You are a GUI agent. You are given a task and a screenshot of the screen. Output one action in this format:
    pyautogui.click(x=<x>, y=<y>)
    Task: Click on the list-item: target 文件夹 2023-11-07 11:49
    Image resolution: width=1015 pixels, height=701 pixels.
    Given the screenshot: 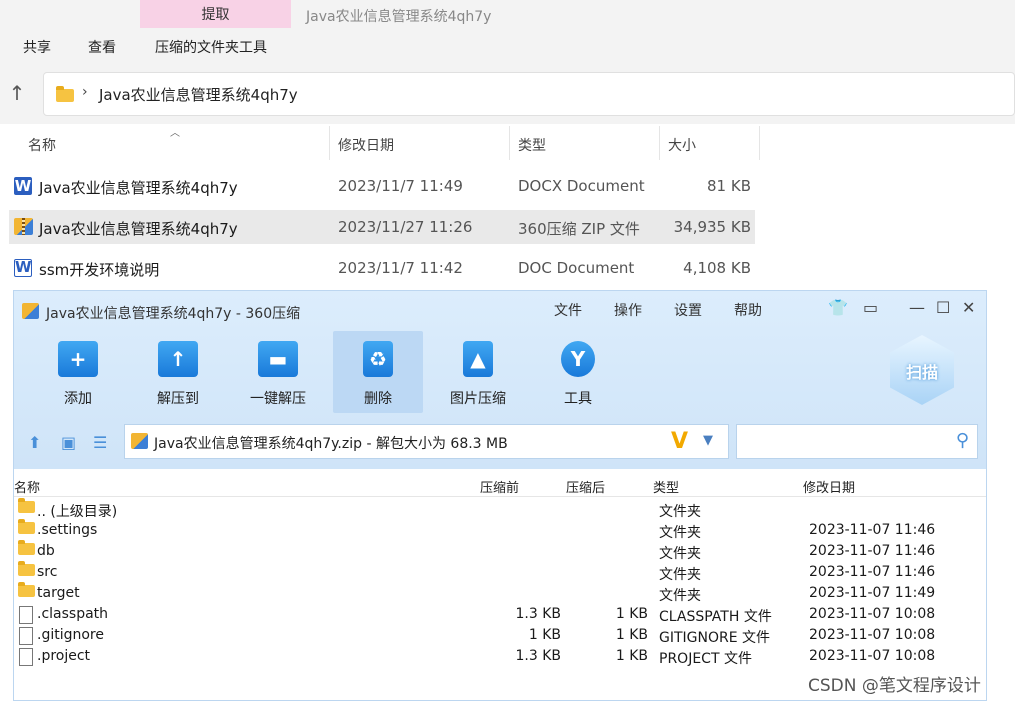 What is the action you would take?
    pyautogui.click(x=500, y=593)
    